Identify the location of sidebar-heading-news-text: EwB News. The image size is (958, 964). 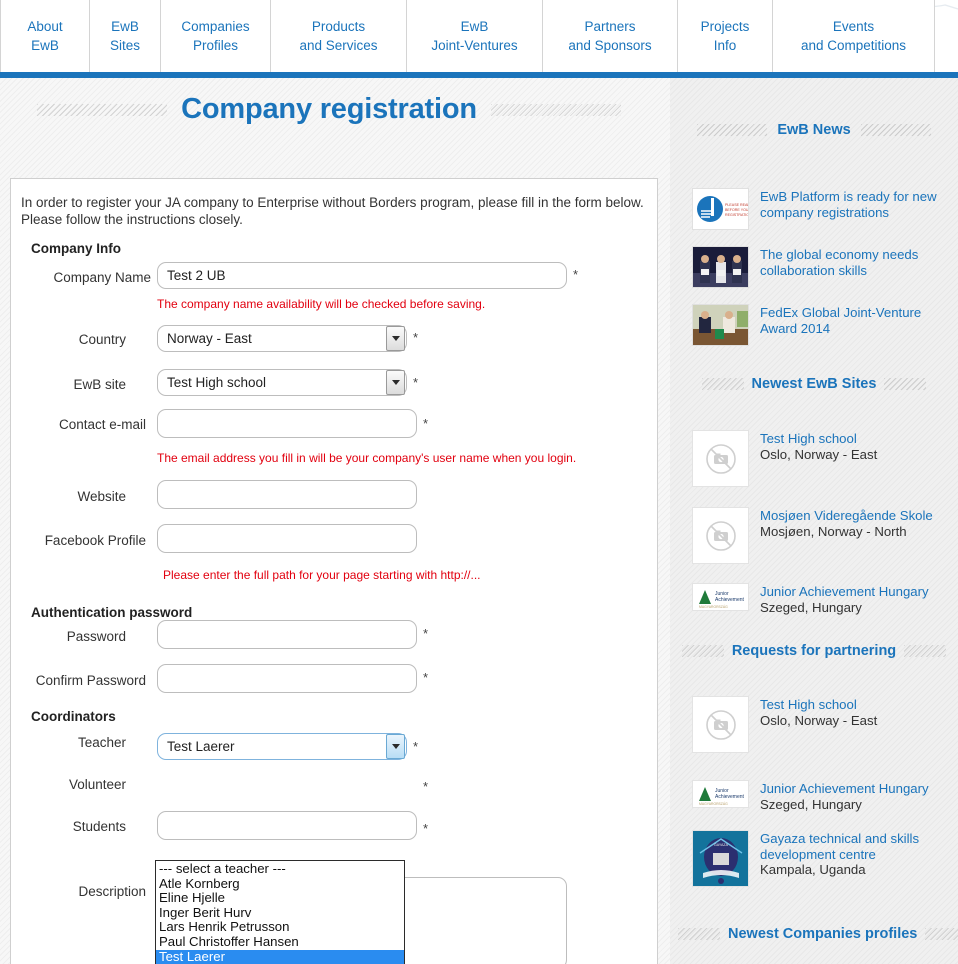
(814, 130).